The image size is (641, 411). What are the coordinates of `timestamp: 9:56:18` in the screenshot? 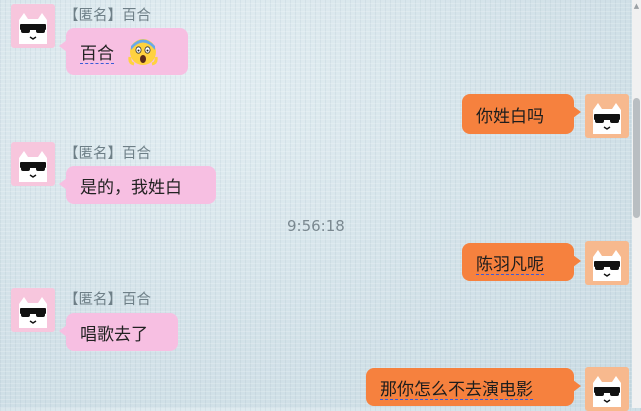 It's located at (316, 226).